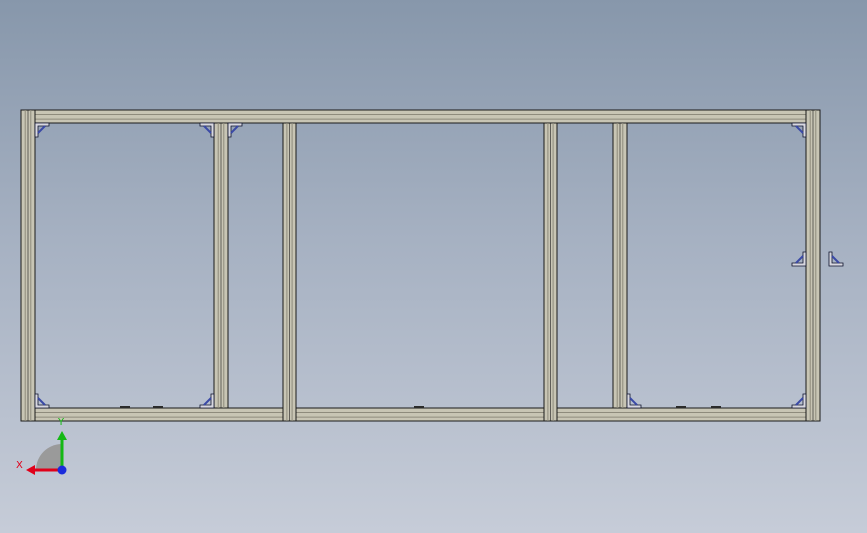 This screenshot has height=533, width=867. What do you see at coordinates (28, 265) in the screenshot?
I see `left-post` at bounding box center [28, 265].